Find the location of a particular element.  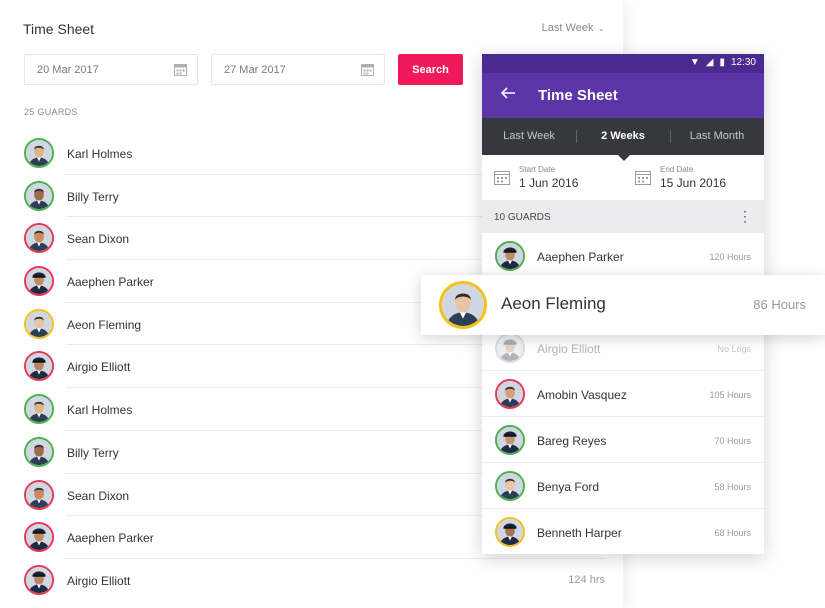

guard-hours: 105 Hours is located at coordinates (730, 395).